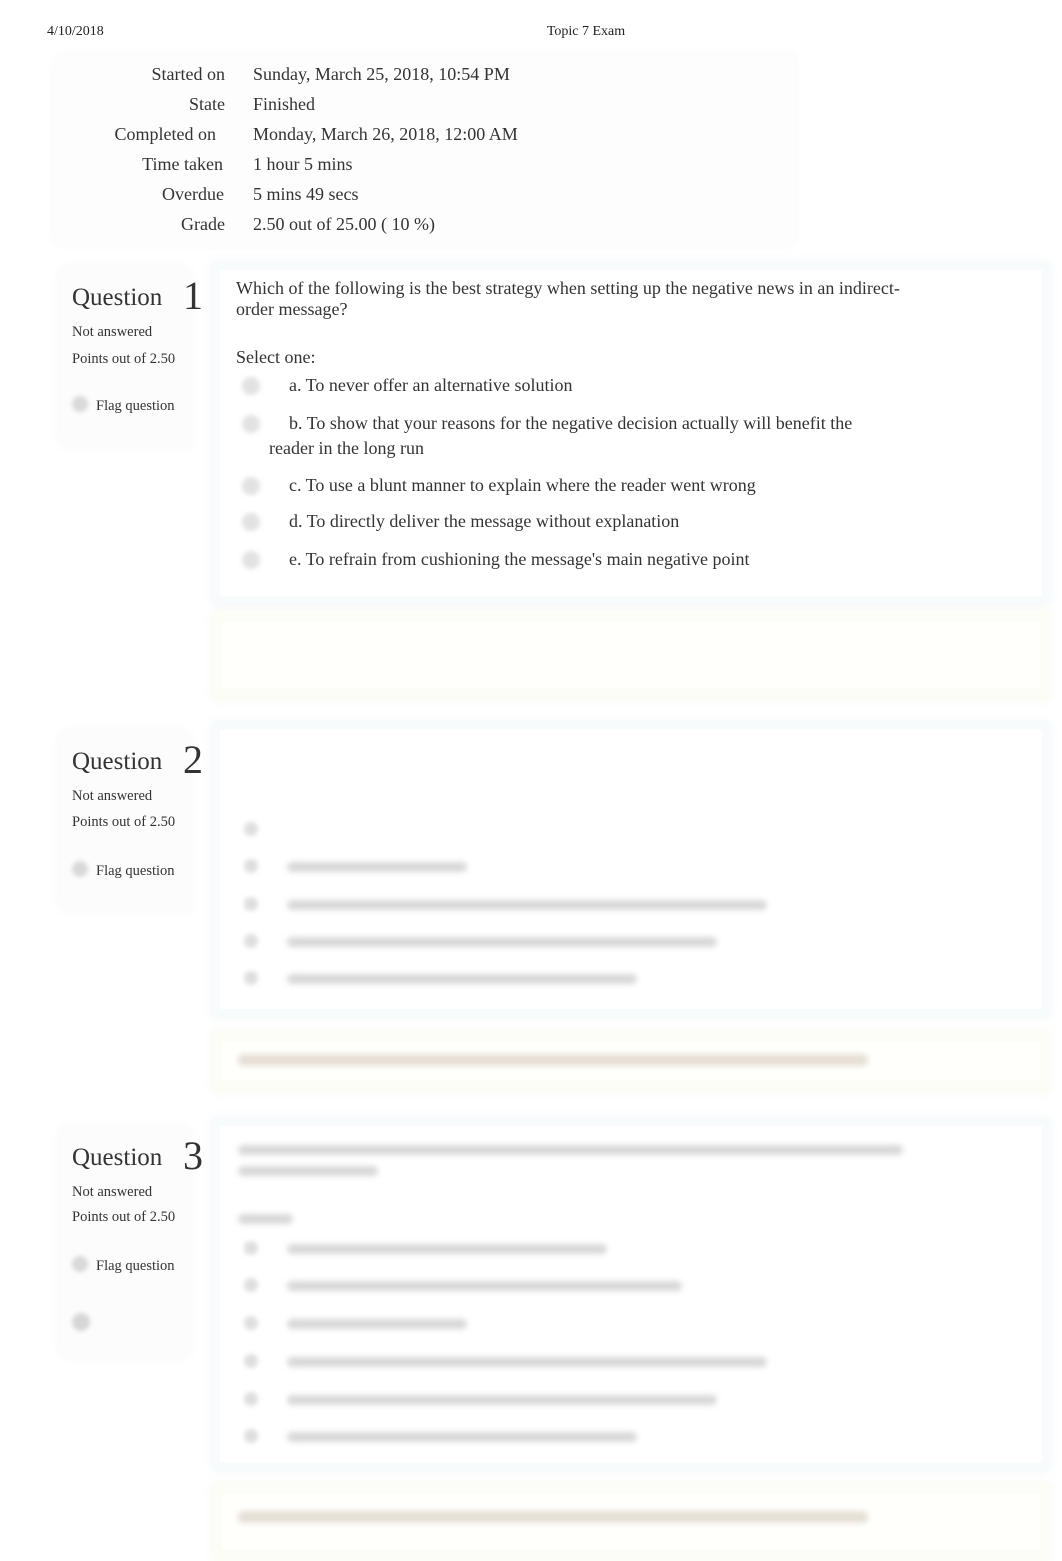 This screenshot has width=1062, height=1561. I want to click on question-number: 1, so click(193, 295).